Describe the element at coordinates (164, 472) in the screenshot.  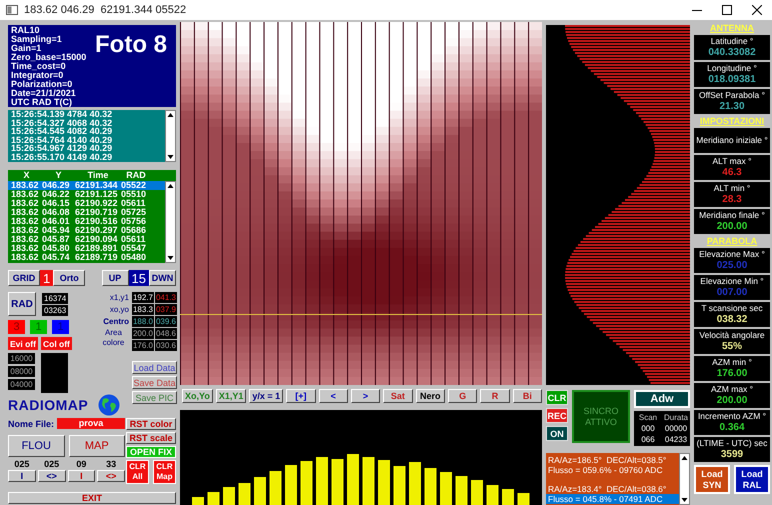
I see `clear-button: CLR Map` at that location.